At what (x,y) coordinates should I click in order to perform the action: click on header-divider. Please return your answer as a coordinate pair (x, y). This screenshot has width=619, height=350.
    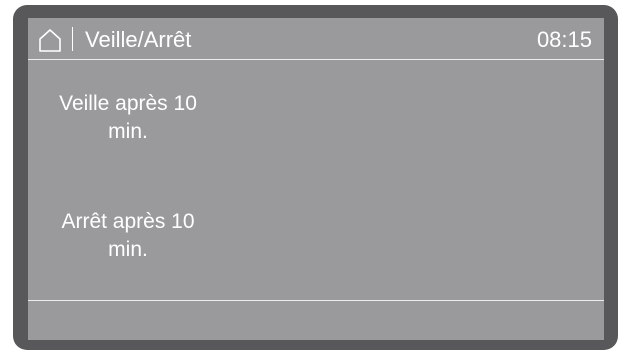
    Looking at the image, I should click on (72, 39).